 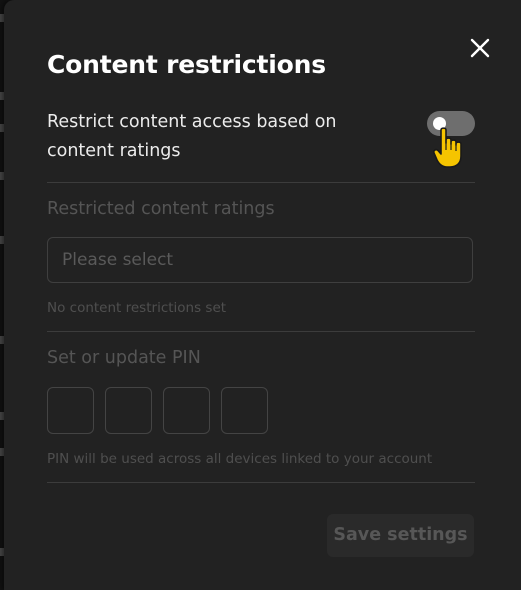 I want to click on pin-heading: Set or update PIN, so click(x=124, y=358).